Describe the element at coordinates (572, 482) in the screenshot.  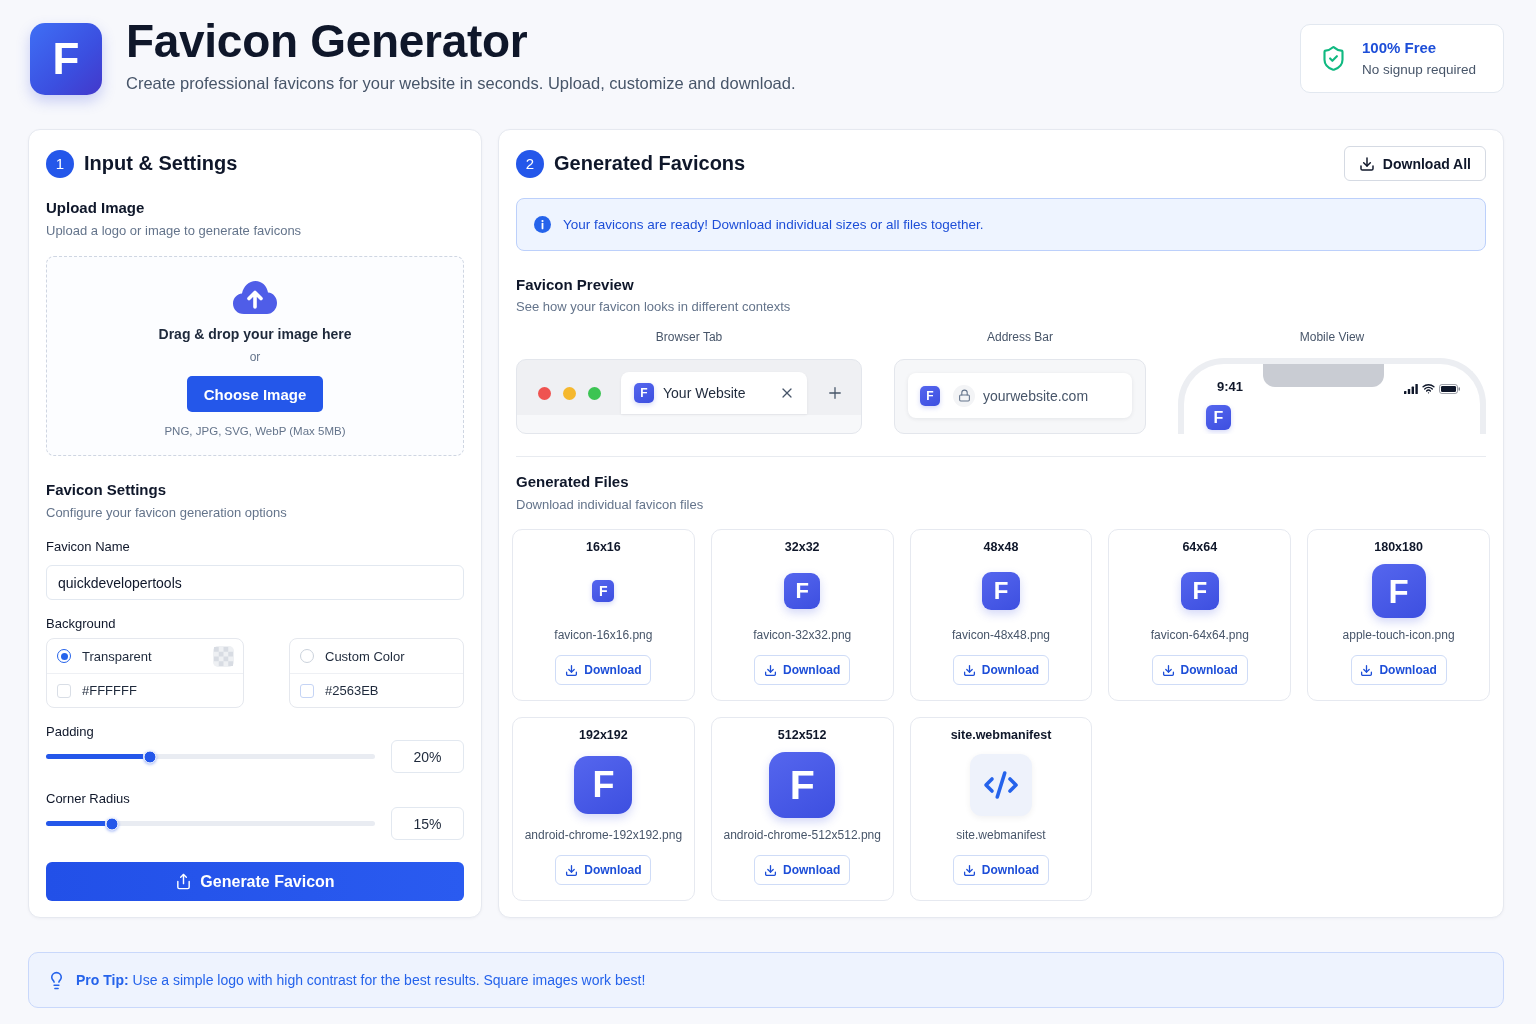
I see `section-title: Generated Files` at that location.